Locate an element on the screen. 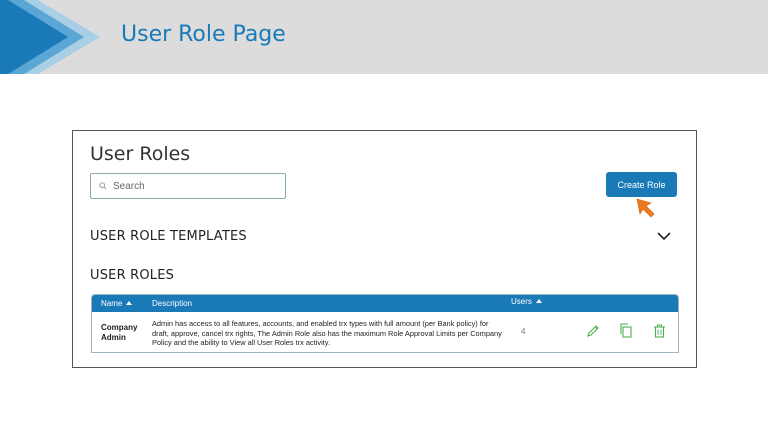 This screenshot has height=432, width=768. role-name-line: Admin is located at coordinates (113, 337).